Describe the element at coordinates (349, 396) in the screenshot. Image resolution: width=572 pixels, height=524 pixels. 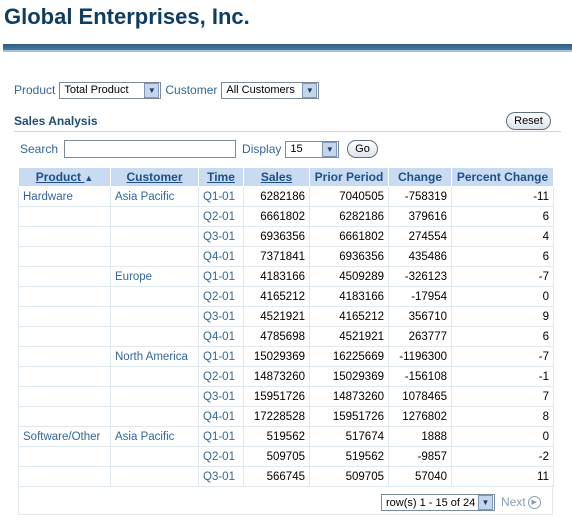
I see `prior-period-cell: 14873260` at that location.